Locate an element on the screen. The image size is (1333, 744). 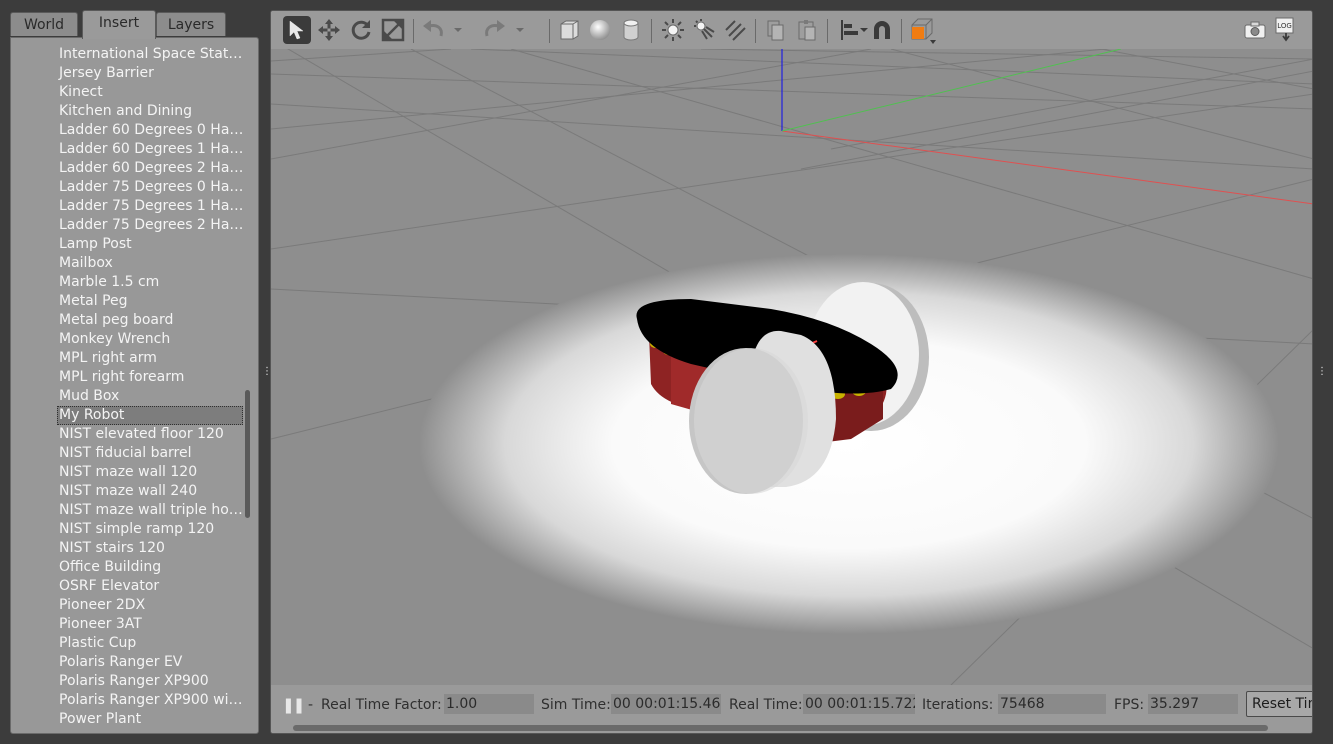
redo-history-button is located at coordinates (520, 30).